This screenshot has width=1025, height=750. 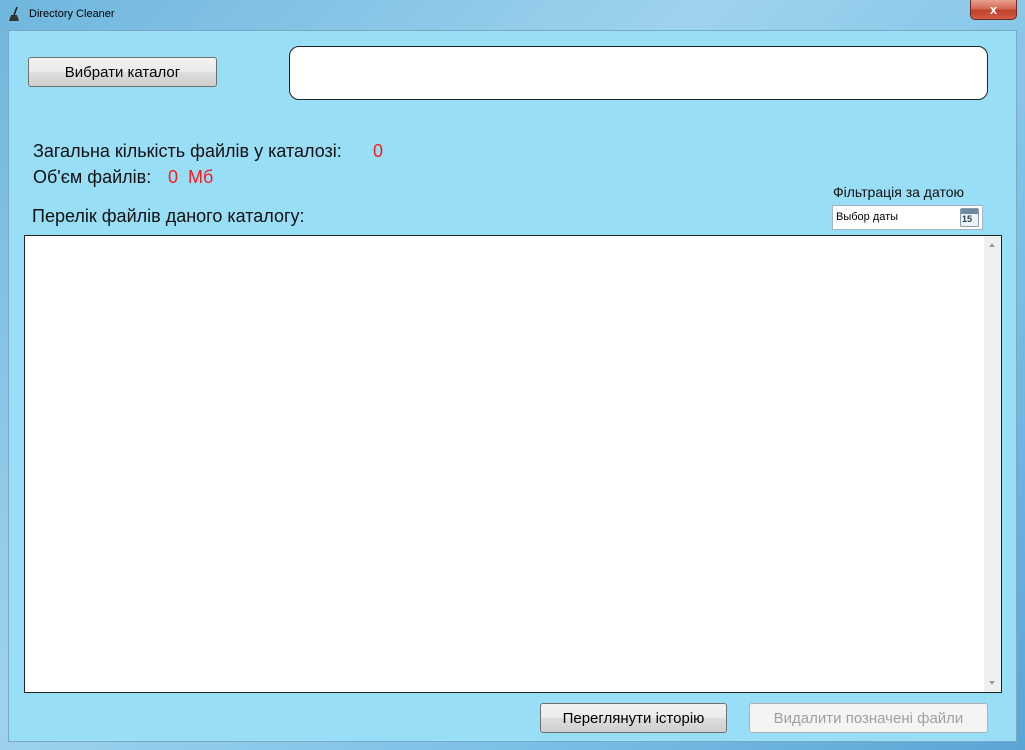 I want to click on file-list-title: Перелік файлів даного каталогу:, so click(x=168, y=216).